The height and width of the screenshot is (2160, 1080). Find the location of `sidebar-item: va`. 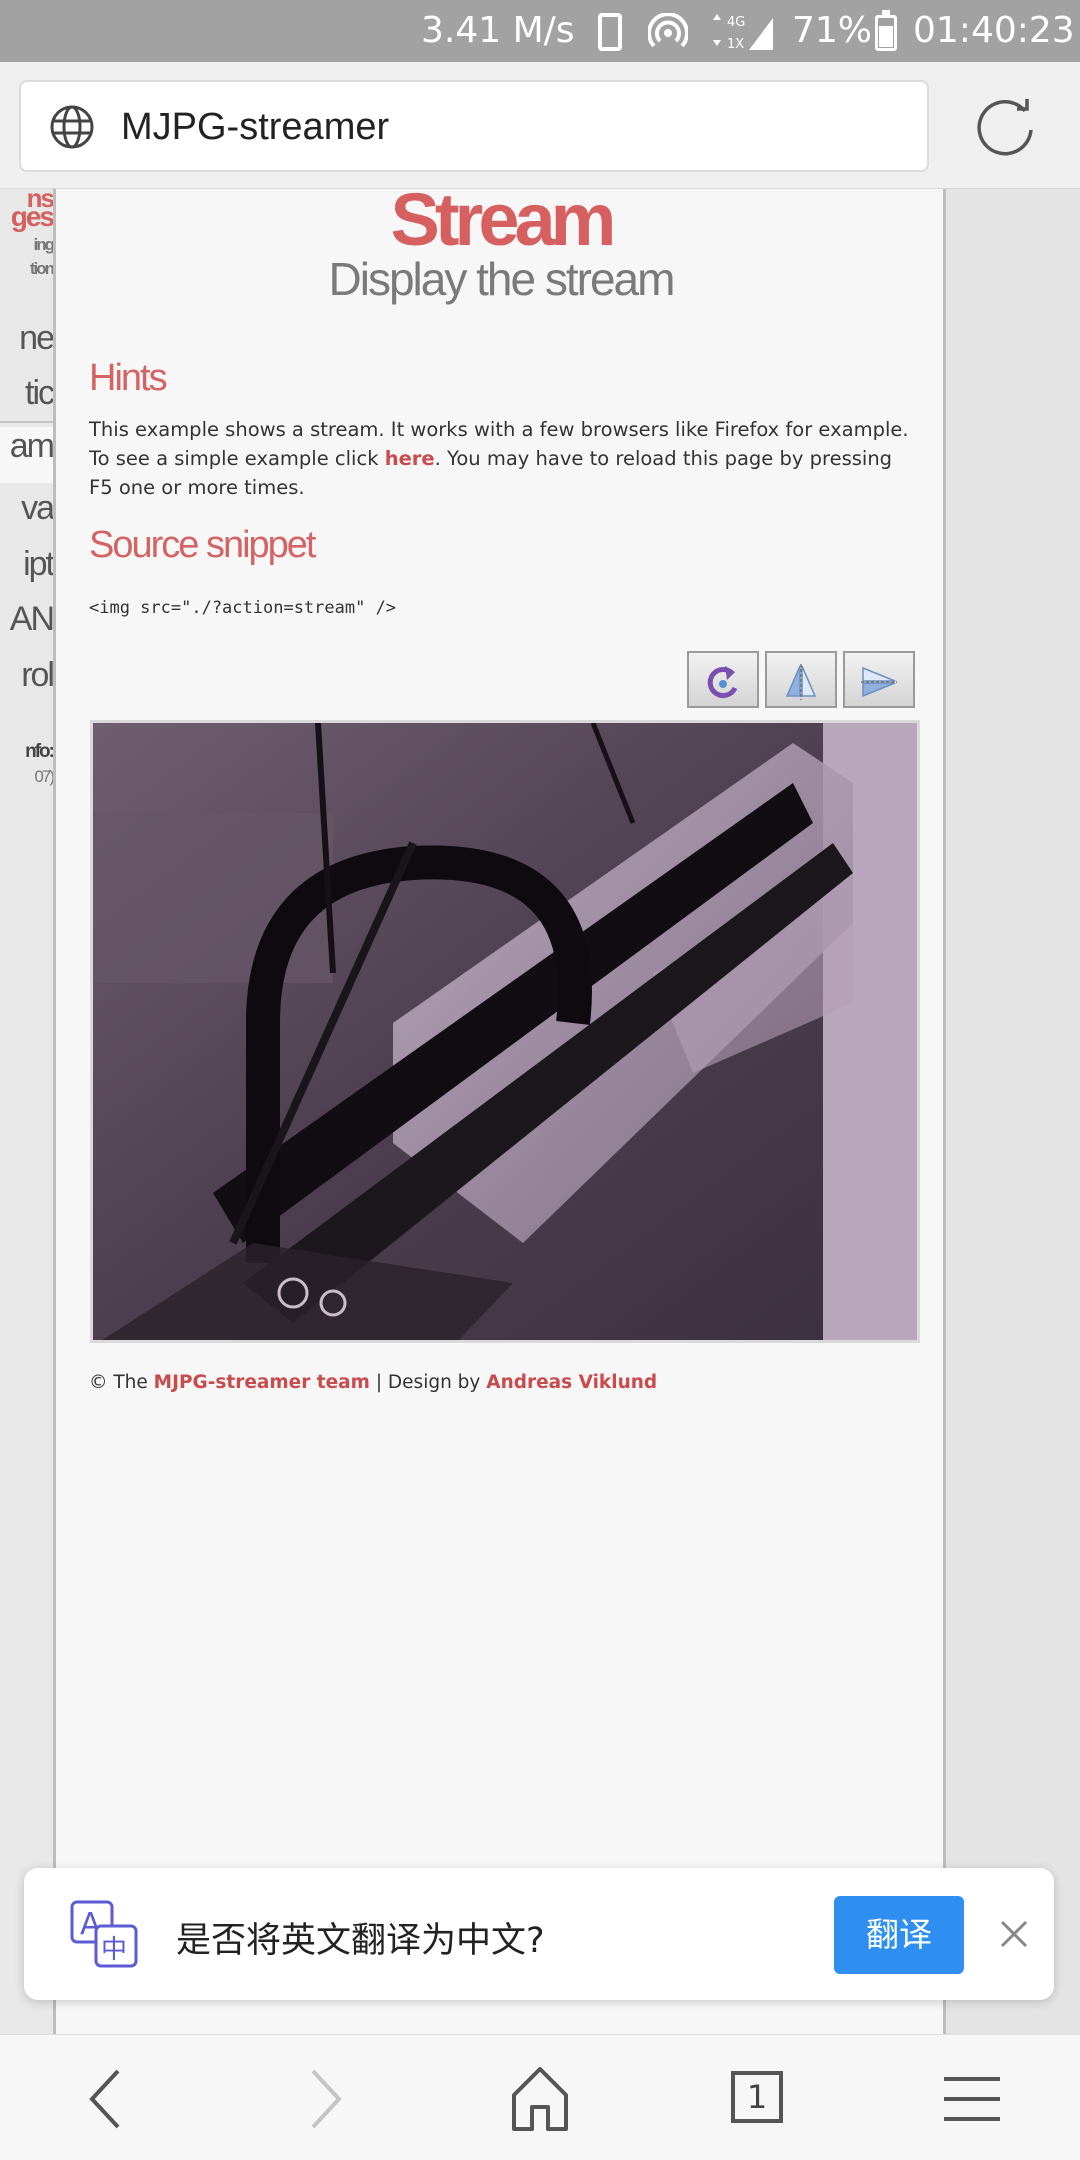

sidebar-item: va is located at coordinates (37, 508).